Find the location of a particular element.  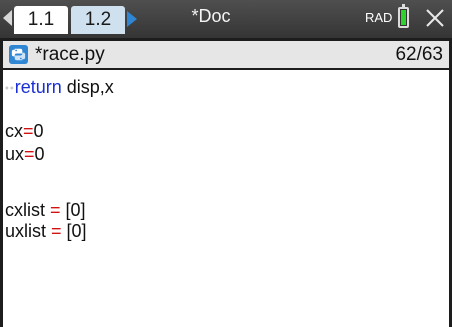

variable-name: uxlist is located at coordinates (28, 231).